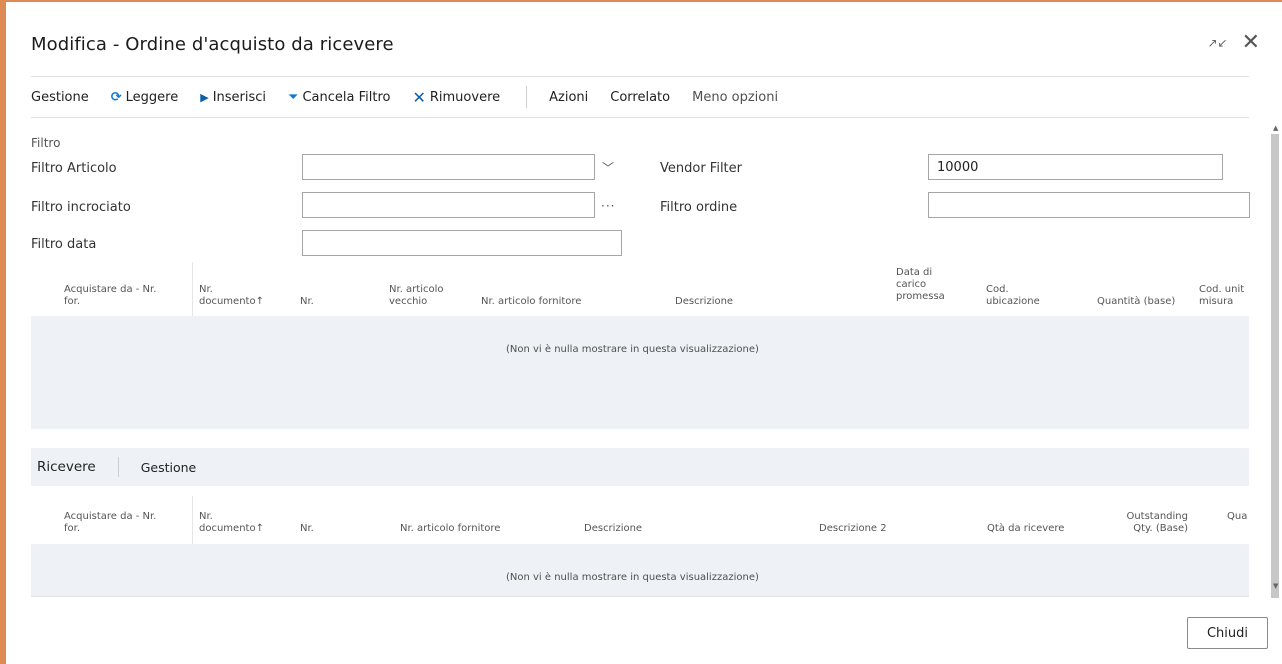 The image size is (1282, 664). I want to click on cancela-filtro-label: Cancela Filtro, so click(346, 97).